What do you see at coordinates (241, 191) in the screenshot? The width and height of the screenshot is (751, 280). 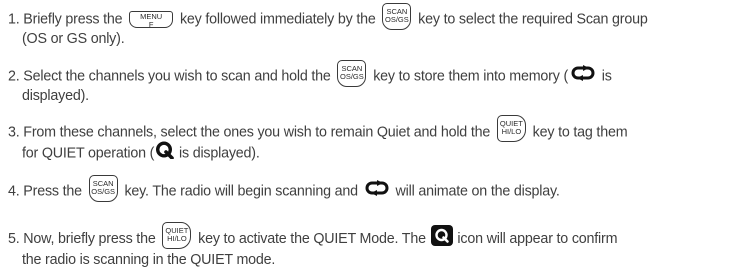 I see `step-4-text-b: key. The radio will begin scanning and` at bounding box center [241, 191].